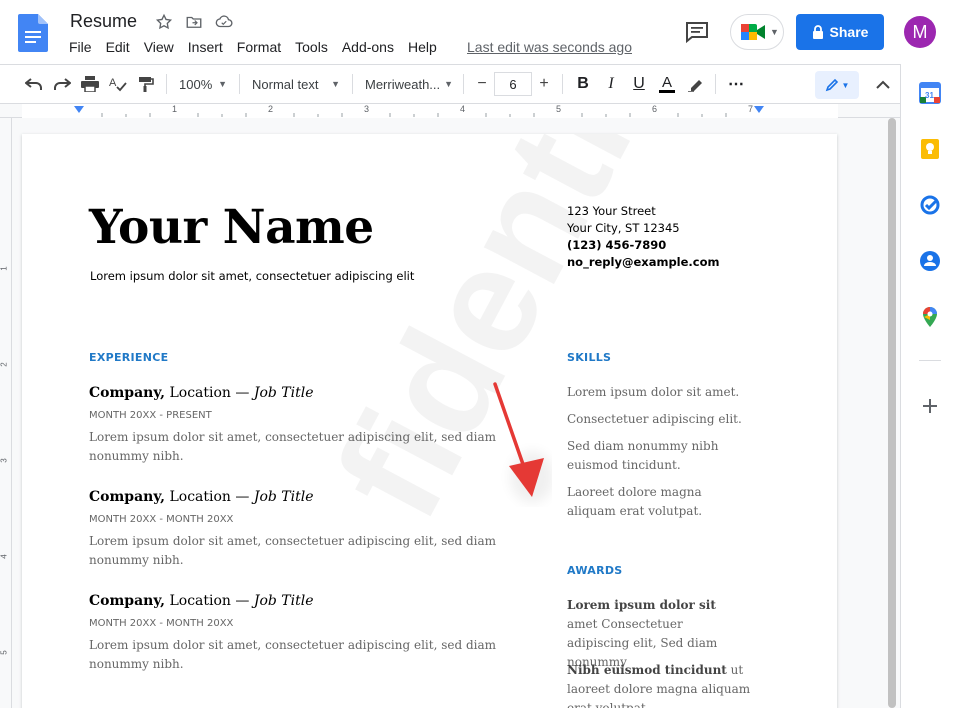 This screenshot has height=708, width=957. I want to click on experience-heading: EXPERIENCE, so click(128, 357).